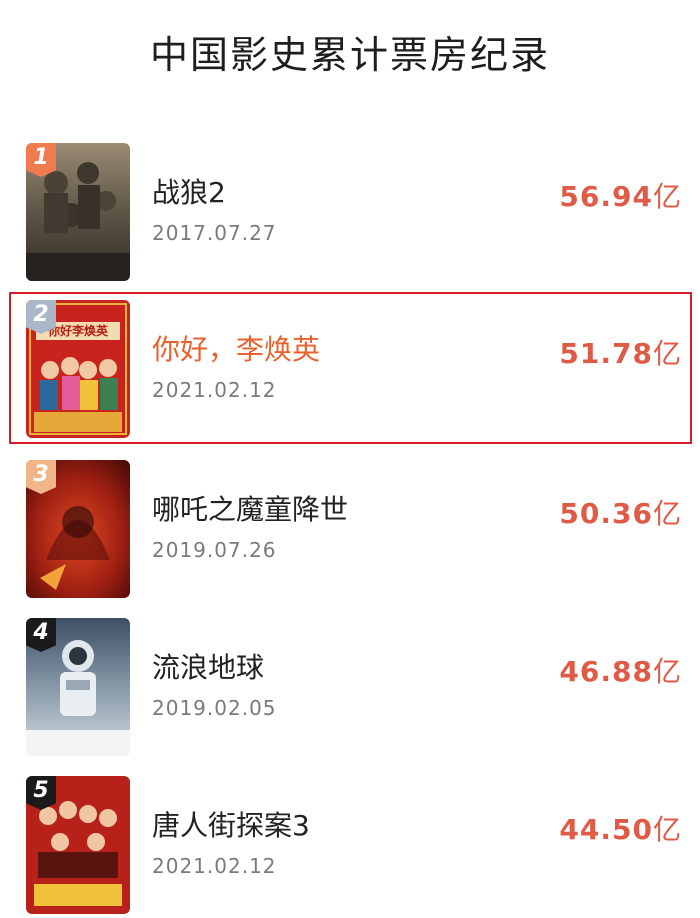  I want to click on movie-poster: 1, so click(78, 212).